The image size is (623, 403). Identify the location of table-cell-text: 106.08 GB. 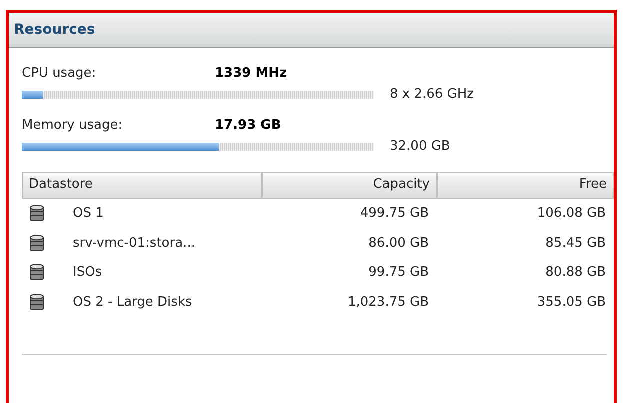
(571, 214).